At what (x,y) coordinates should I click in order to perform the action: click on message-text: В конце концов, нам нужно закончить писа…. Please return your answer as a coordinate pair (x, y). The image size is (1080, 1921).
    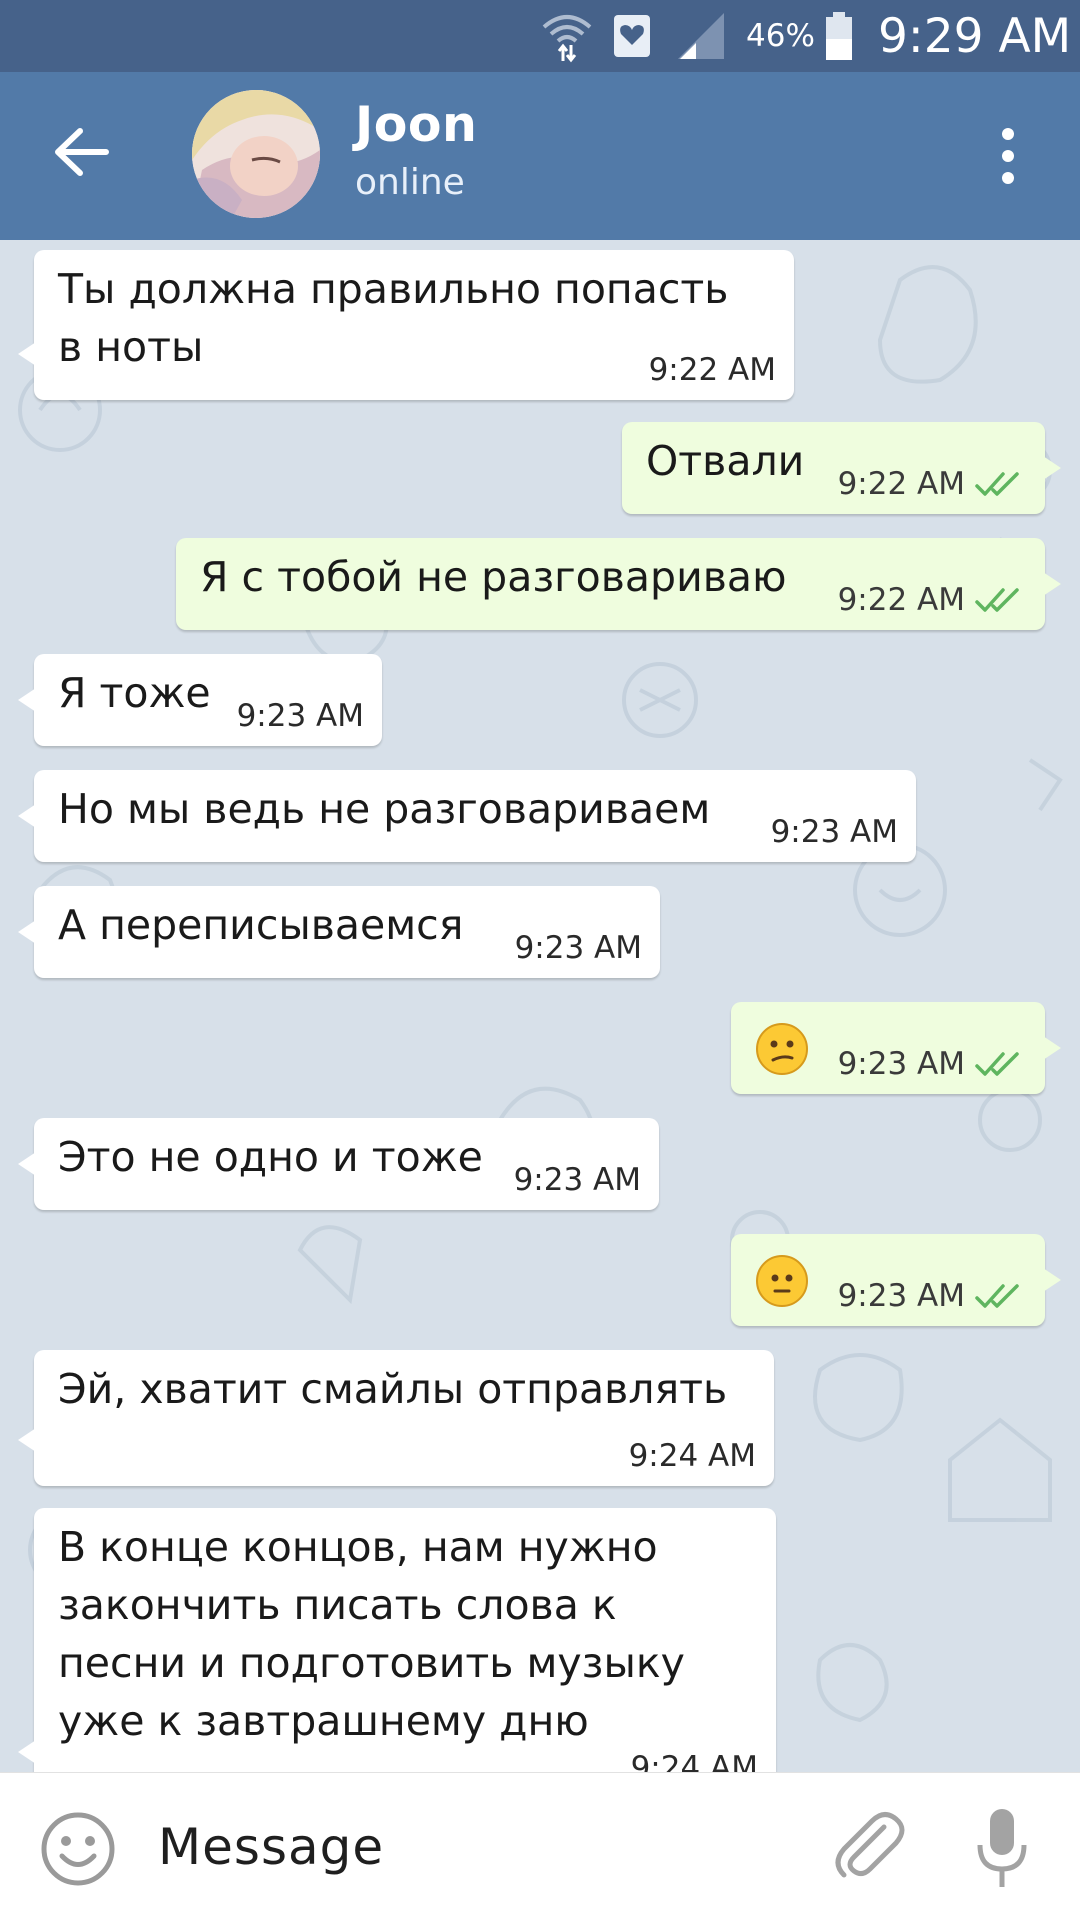
    Looking at the image, I should click on (371, 1634).